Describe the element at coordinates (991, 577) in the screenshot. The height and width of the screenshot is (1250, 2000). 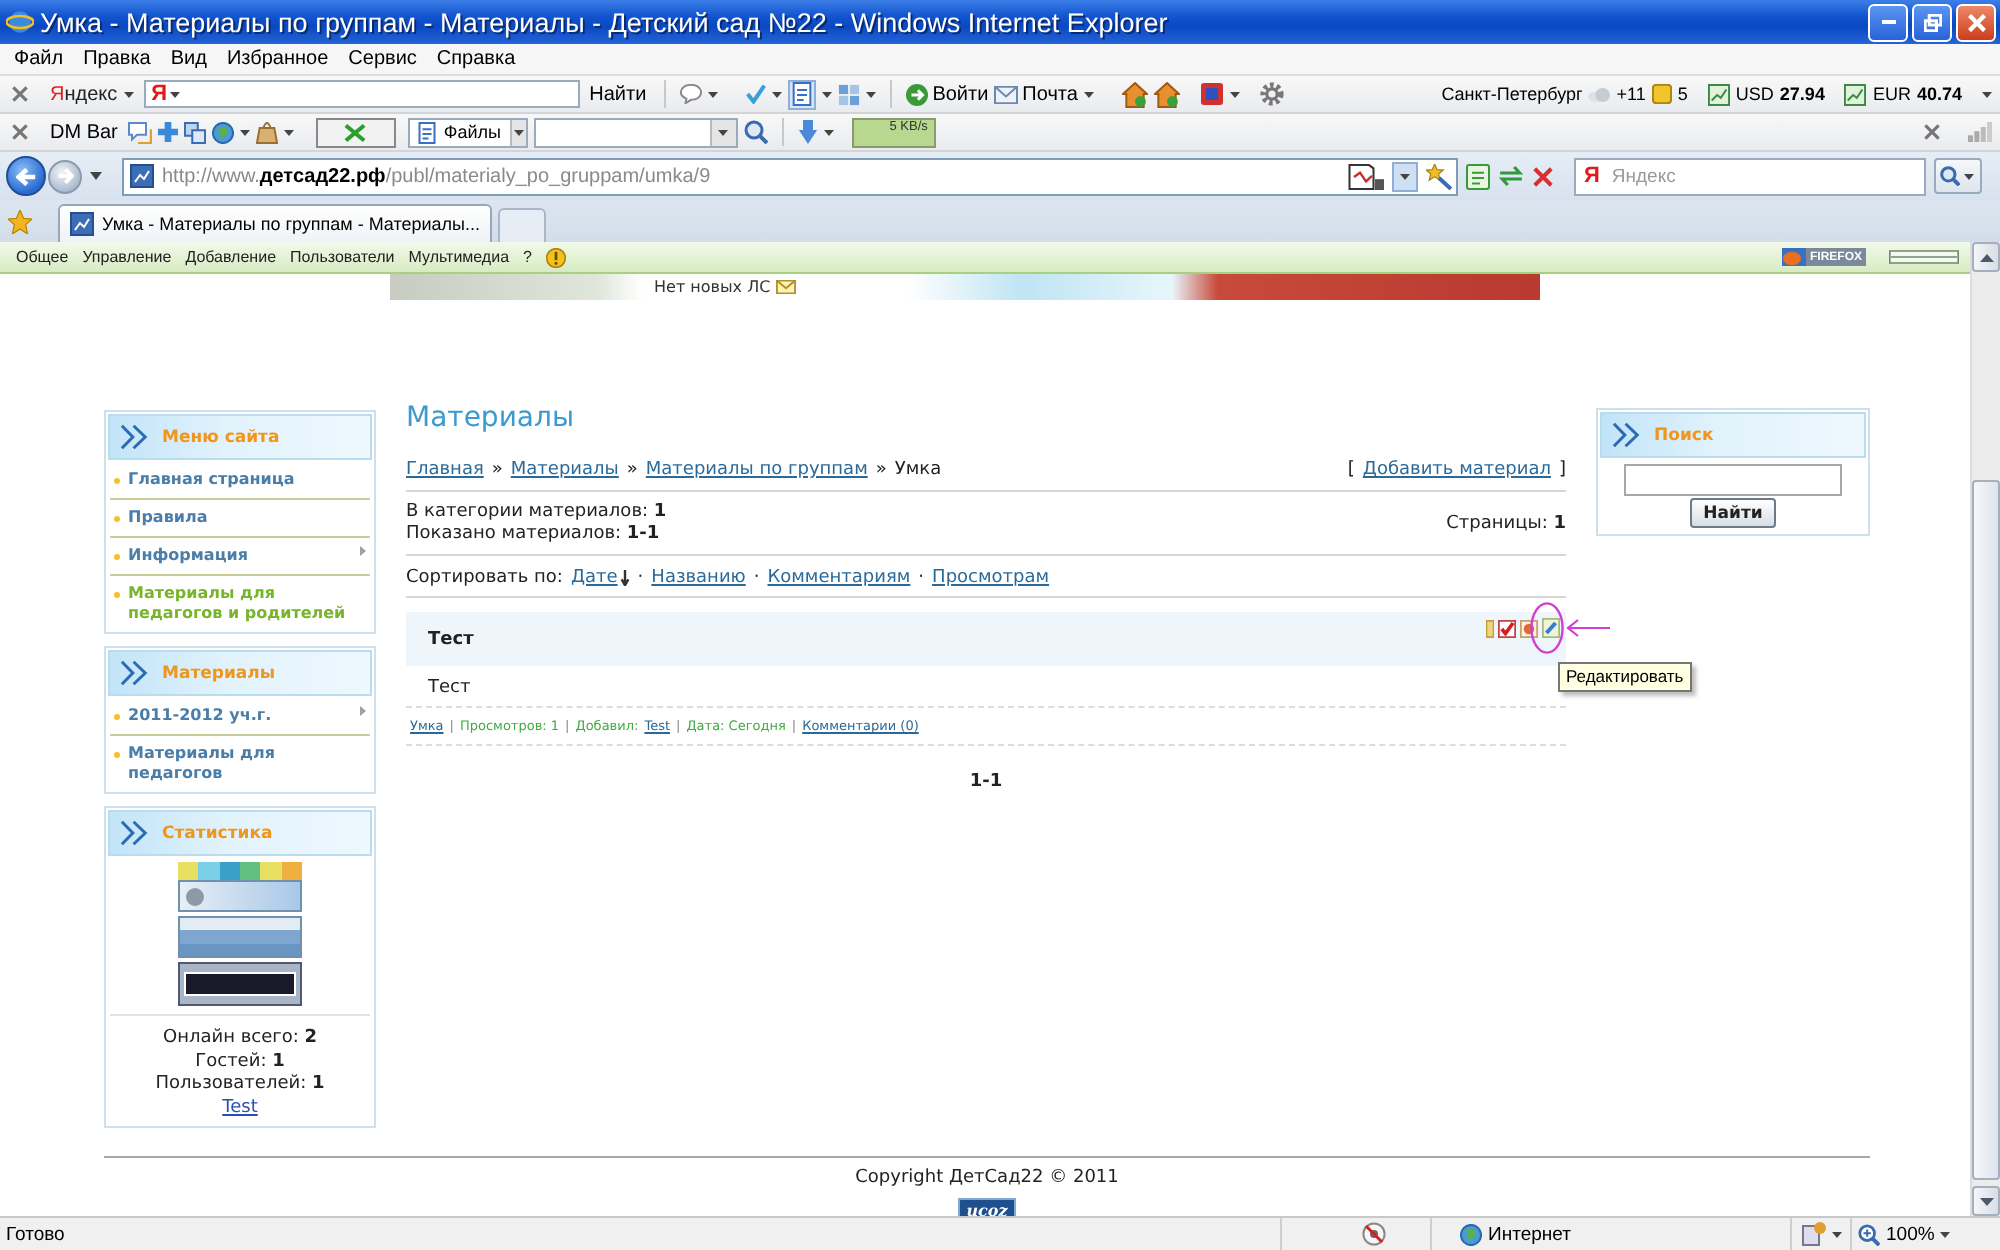
I see `sort-link: Просмотрам` at that location.